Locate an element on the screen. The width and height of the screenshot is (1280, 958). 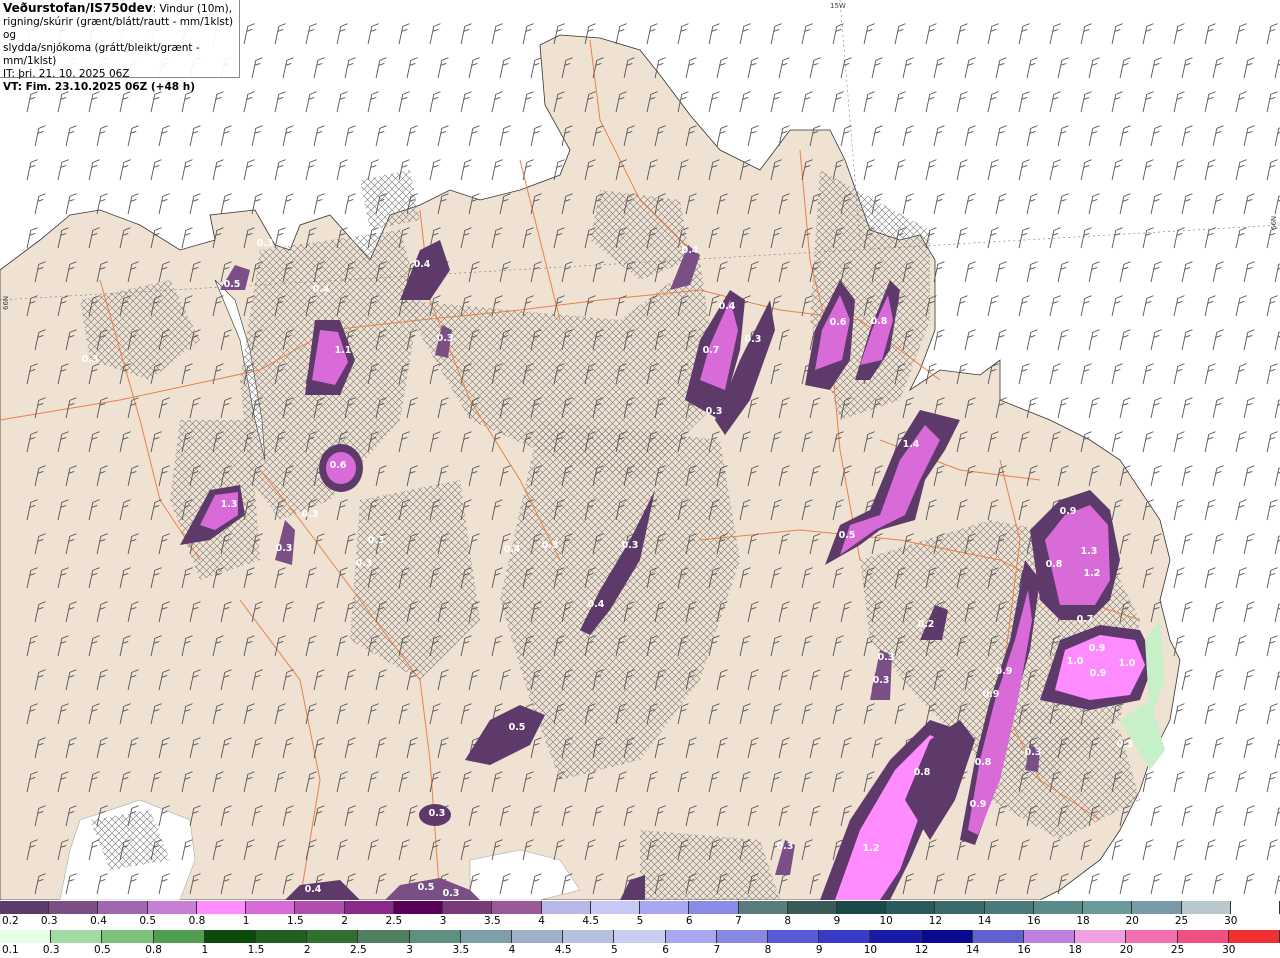
map-brand: Veðurstofan/IS750dev is located at coordinates (78, 8).